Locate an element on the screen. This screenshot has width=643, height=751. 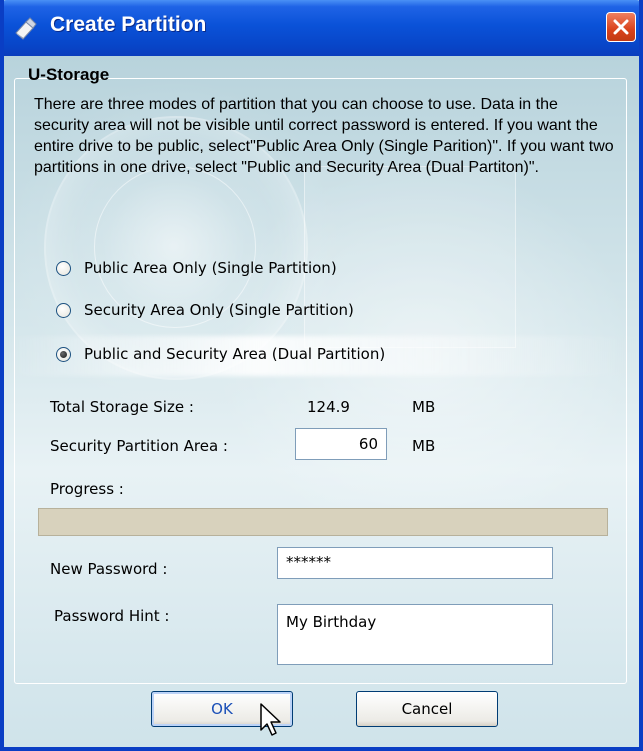
window-title: Create Partition is located at coordinates (128, 24).